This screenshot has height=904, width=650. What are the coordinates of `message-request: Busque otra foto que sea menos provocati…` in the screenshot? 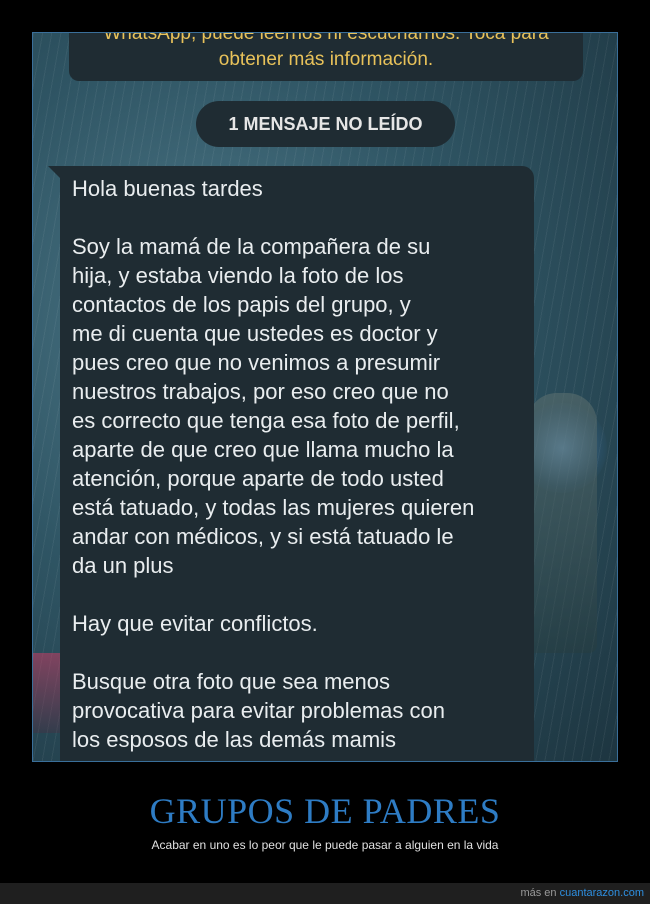 It's located at (258, 710).